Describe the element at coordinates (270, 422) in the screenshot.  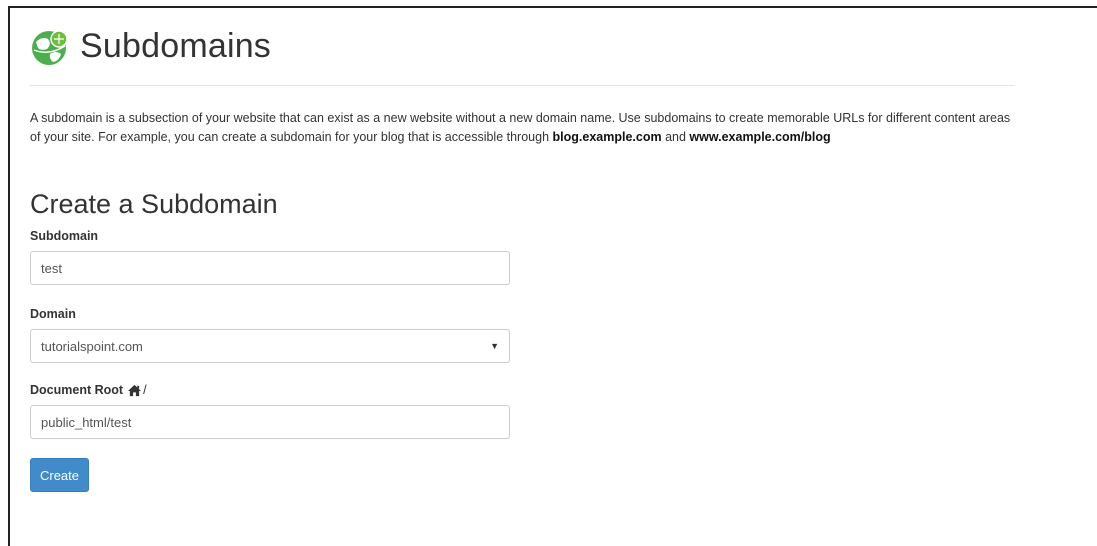
I see `document-root-input: public_html/test` at that location.